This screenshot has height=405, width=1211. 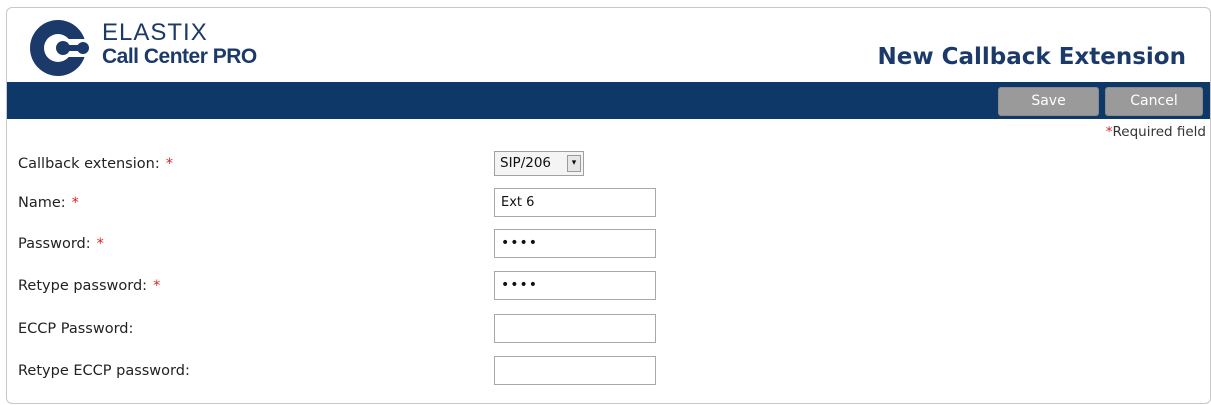 I want to click on form-row-password: Password: * ••••, so click(x=608, y=245).